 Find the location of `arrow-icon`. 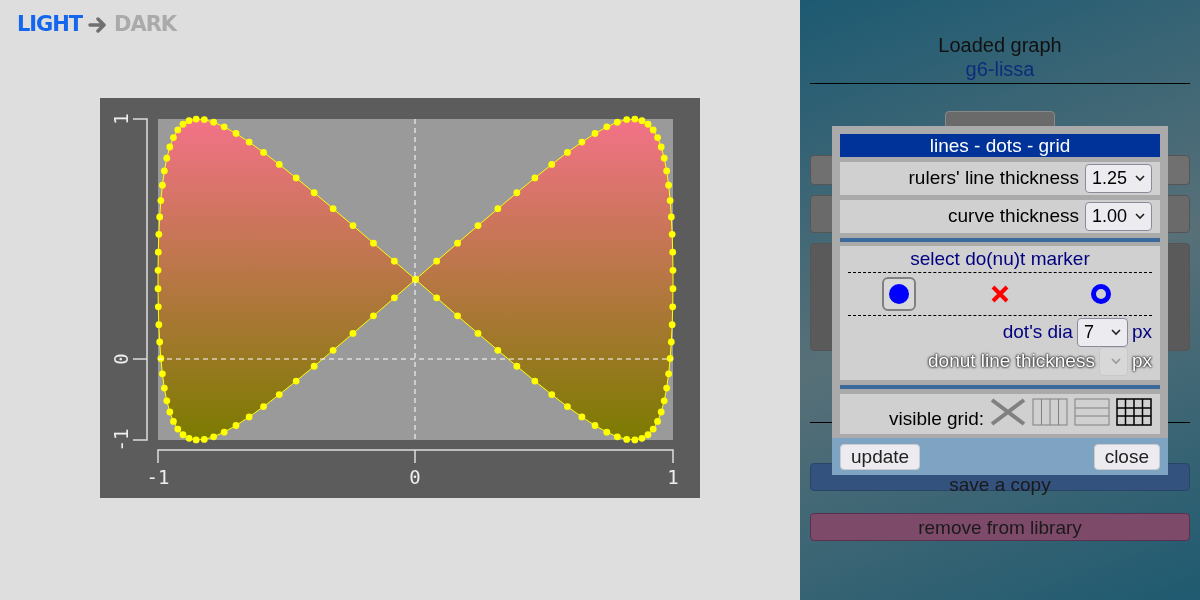

arrow-icon is located at coordinates (98, 25).